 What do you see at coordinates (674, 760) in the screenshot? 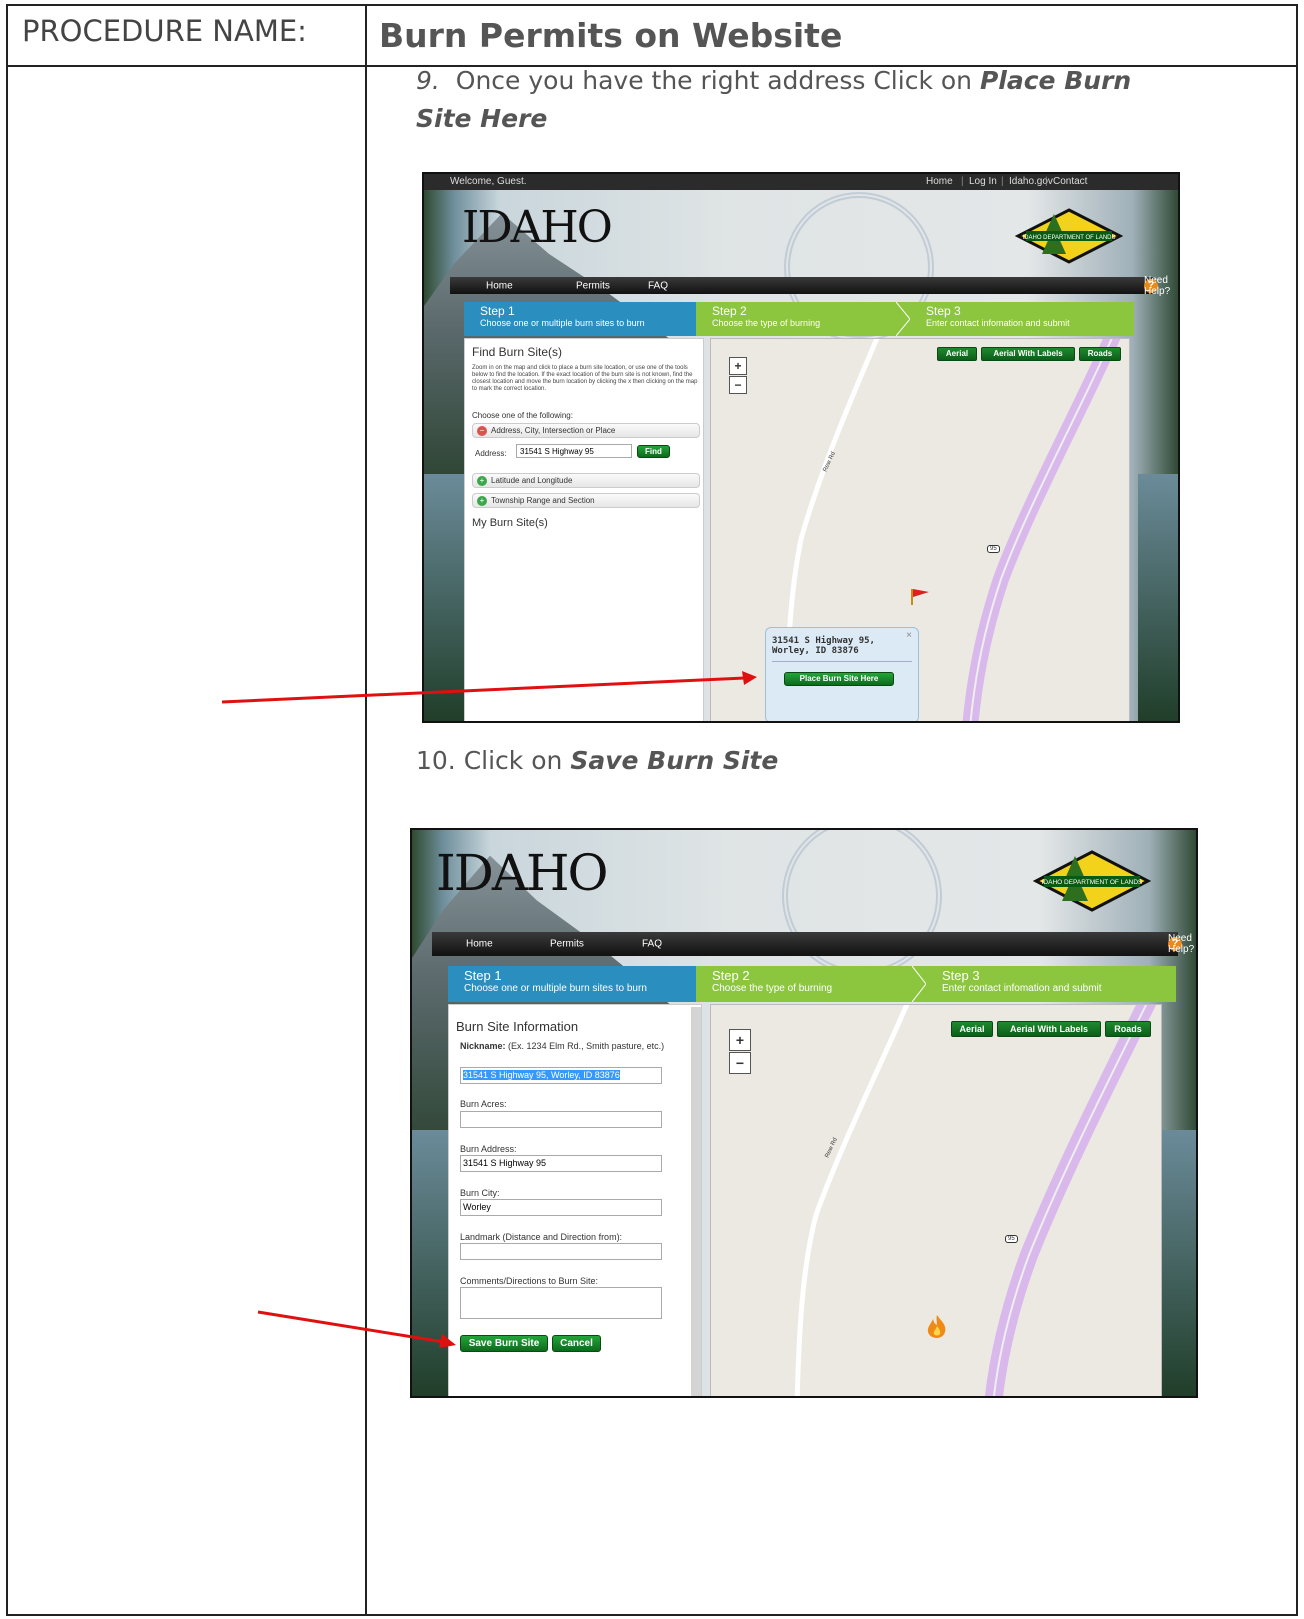
I see `step-10-bold: Save Burn Site` at bounding box center [674, 760].